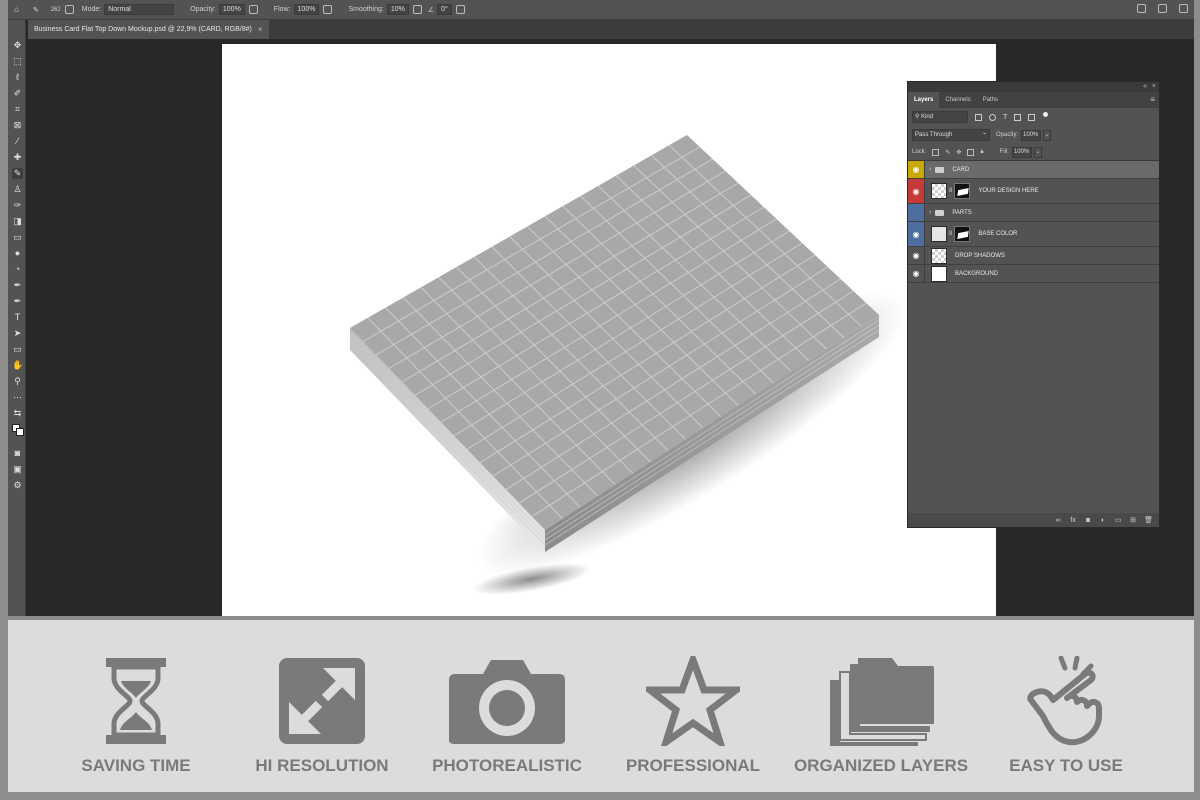 The image size is (1200, 800). What do you see at coordinates (17, 453) in the screenshot?
I see `quick-mask-icon: ◙` at bounding box center [17, 453].